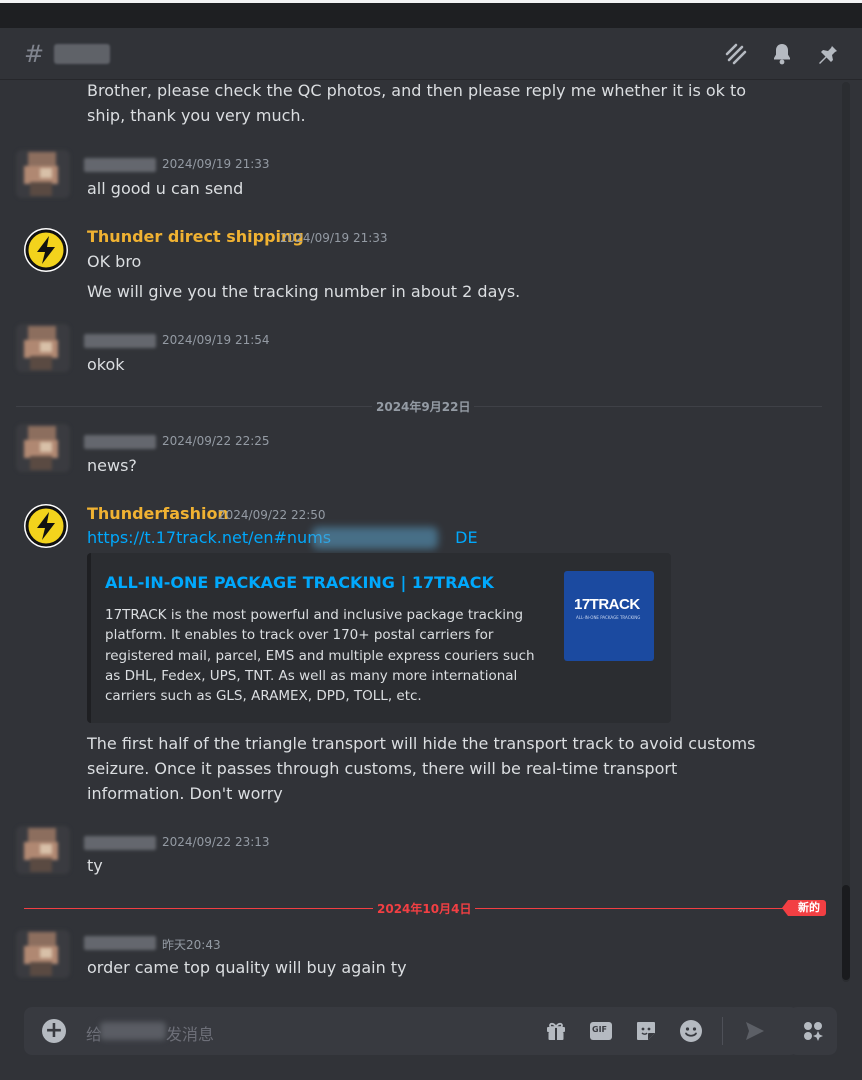 The height and width of the screenshot is (1080, 862). What do you see at coordinates (646, 1031) in the screenshot?
I see `sticker-icon` at bounding box center [646, 1031].